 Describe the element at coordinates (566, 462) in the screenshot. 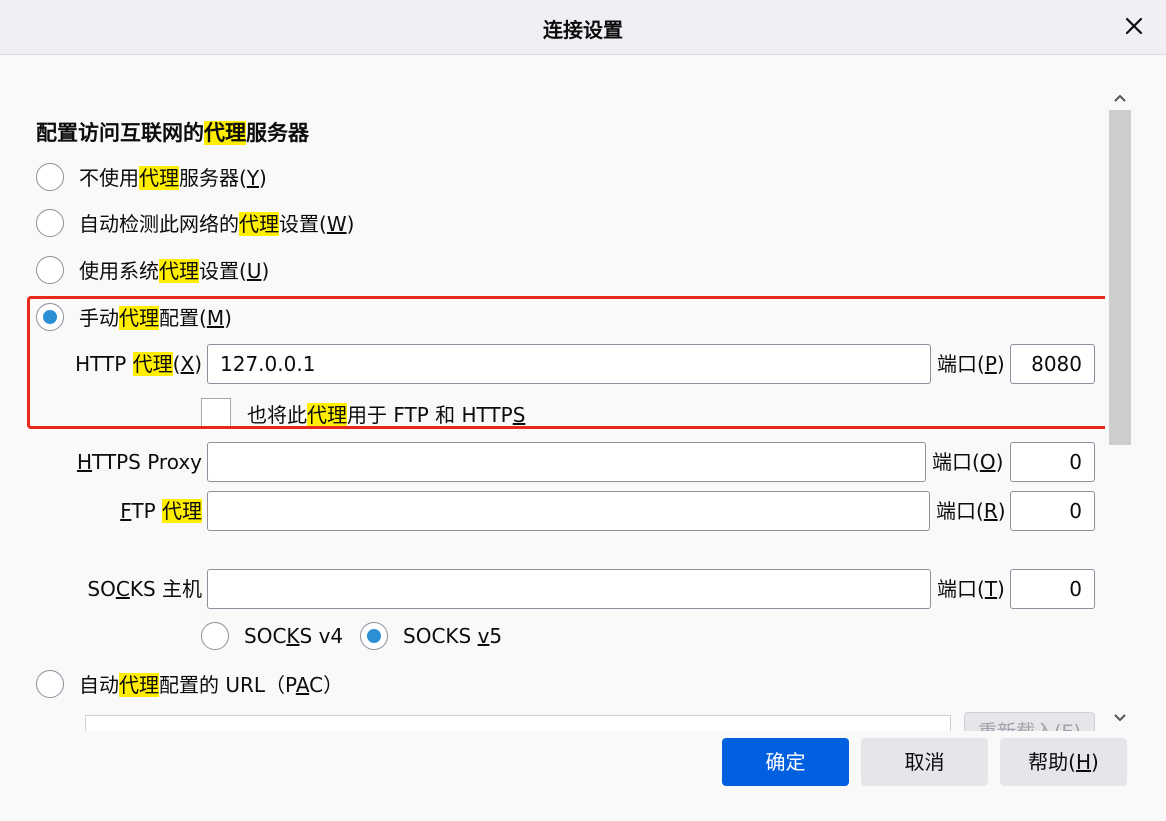

I see `https-proxy-input` at that location.